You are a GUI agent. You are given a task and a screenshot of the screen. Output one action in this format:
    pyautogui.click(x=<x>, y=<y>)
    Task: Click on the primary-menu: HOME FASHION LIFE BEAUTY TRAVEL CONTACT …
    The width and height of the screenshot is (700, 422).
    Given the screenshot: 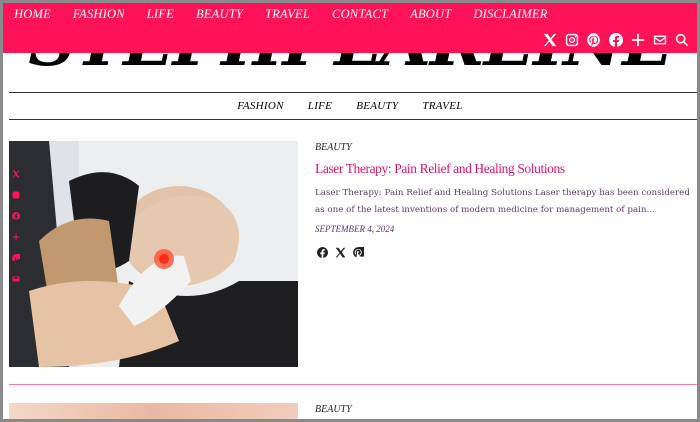 What is the action you would take?
    pyautogui.click(x=281, y=14)
    